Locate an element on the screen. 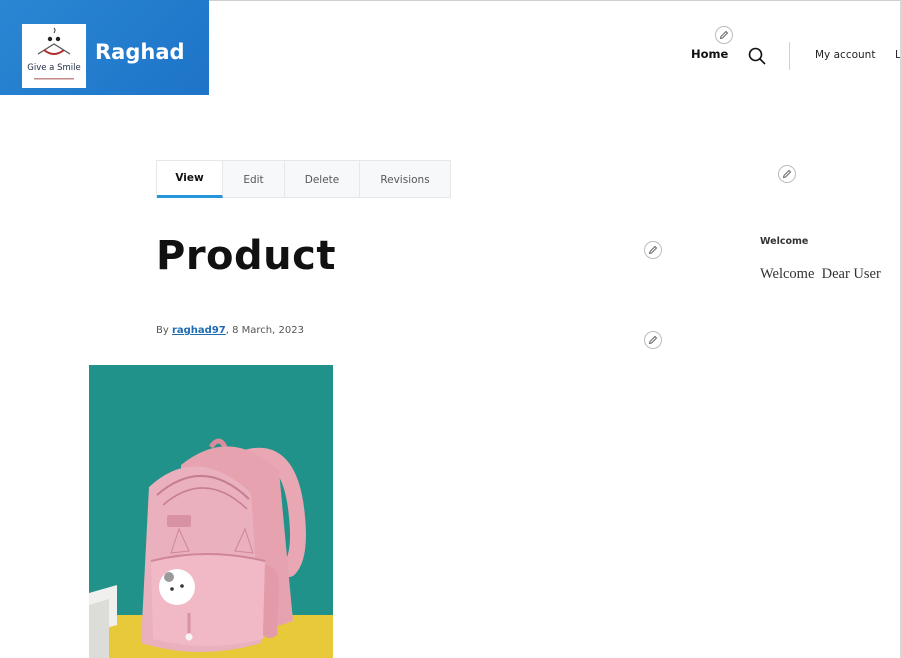 Image resolution: width=902 pixels, height=658 pixels. nav-home-link: Home is located at coordinates (709, 54).